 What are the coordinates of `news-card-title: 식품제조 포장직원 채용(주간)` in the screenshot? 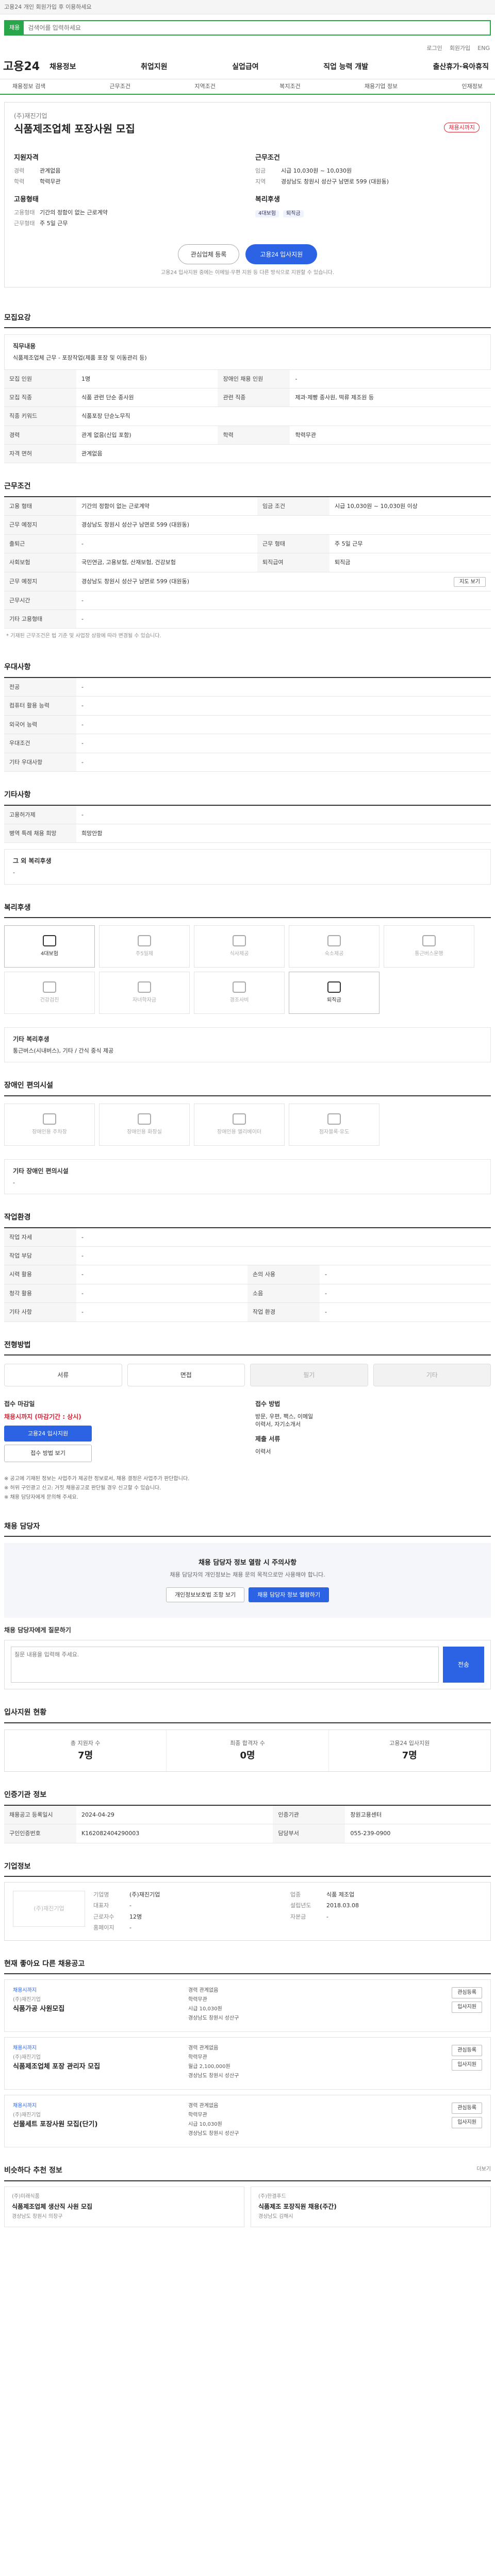 It's located at (371, 2206).